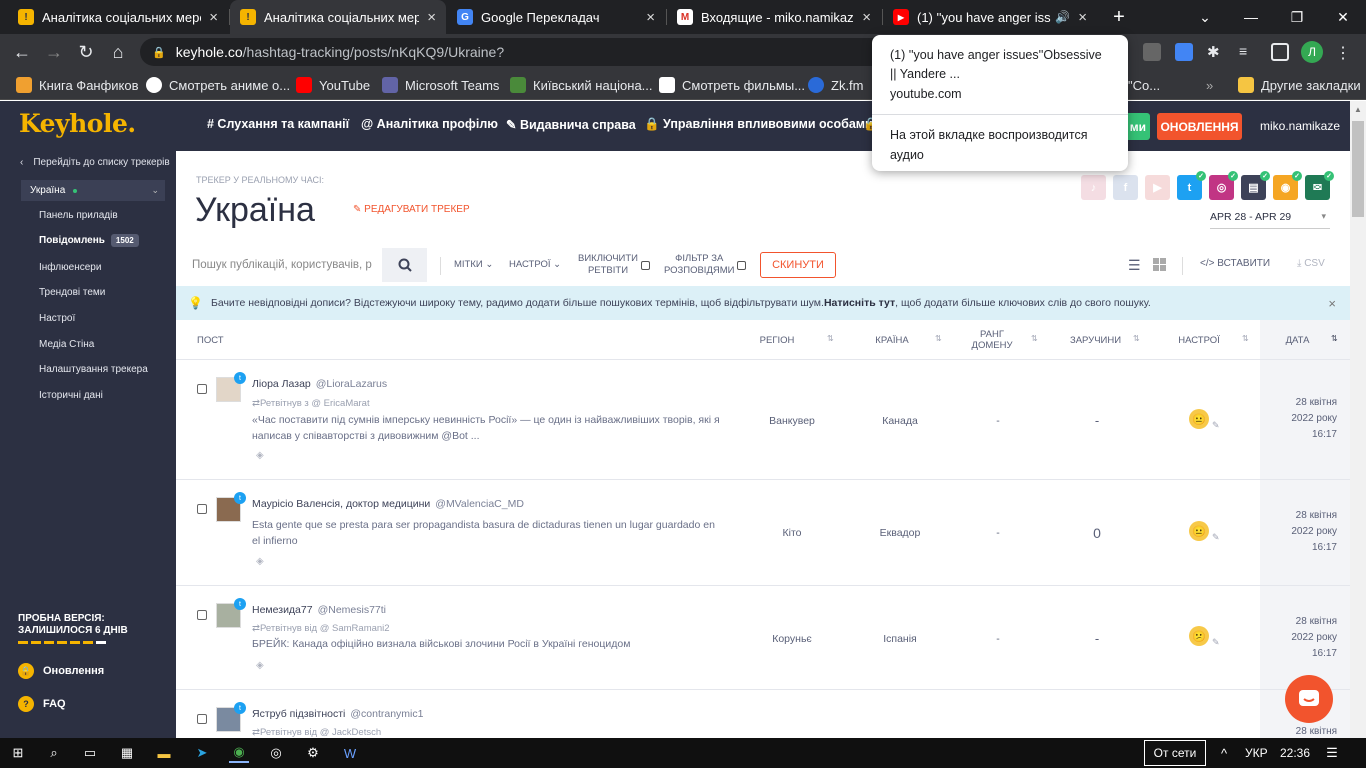  What do you see at coordinates (164, 753) in the screenshot?
I see `file-explorer-icon: ▬` at bounding box center [164, 753].